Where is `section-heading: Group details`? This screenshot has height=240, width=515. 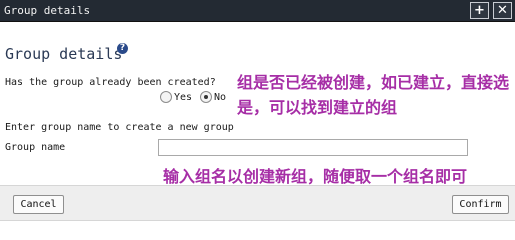 section-heading: Group details is located at coordinates (64, 54).